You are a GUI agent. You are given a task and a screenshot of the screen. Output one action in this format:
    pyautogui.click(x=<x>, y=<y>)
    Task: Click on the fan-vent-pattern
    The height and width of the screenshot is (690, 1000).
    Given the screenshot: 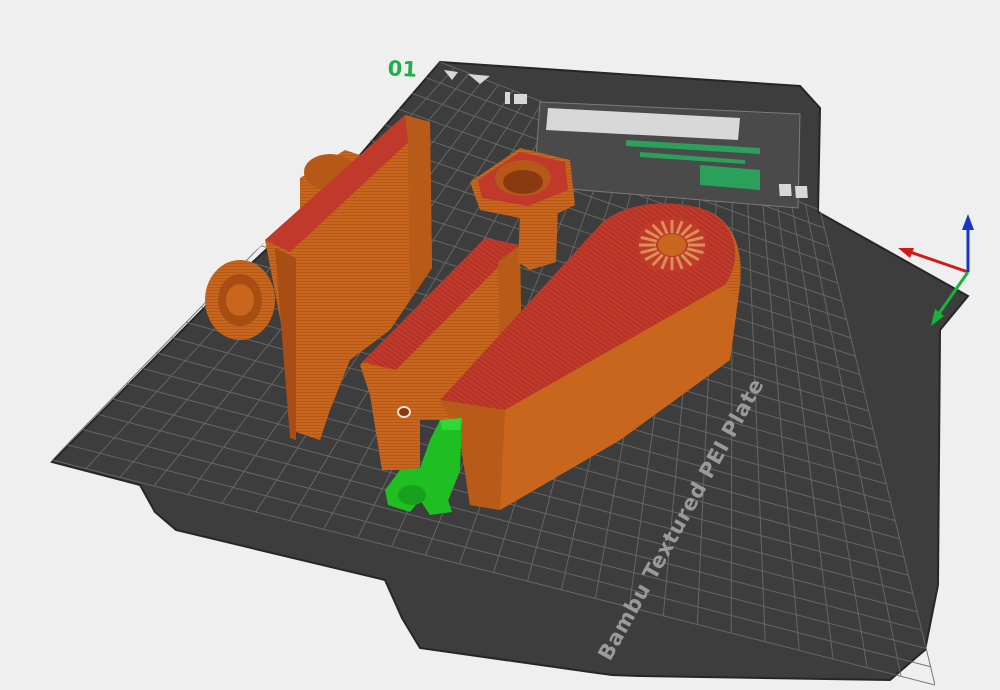 What is the action you would take?
    pyautogui.click(x=672, y=245)
    